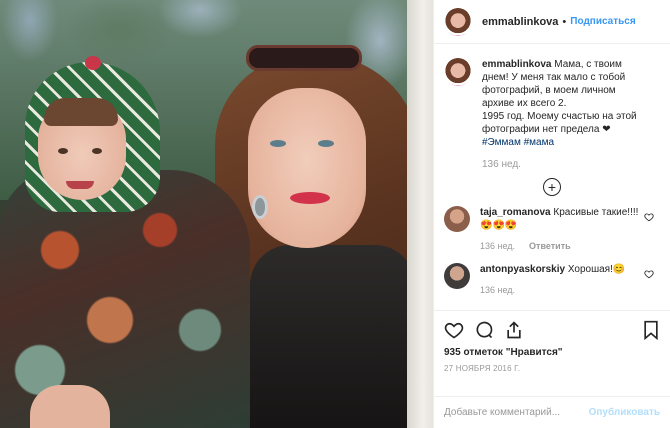 The width and height of the screenshot is (670, 428). What do you see at coordinates (326, 143) in the screenshot?
I see `photo-woman-eye-right` at bounding box center [326, 143].